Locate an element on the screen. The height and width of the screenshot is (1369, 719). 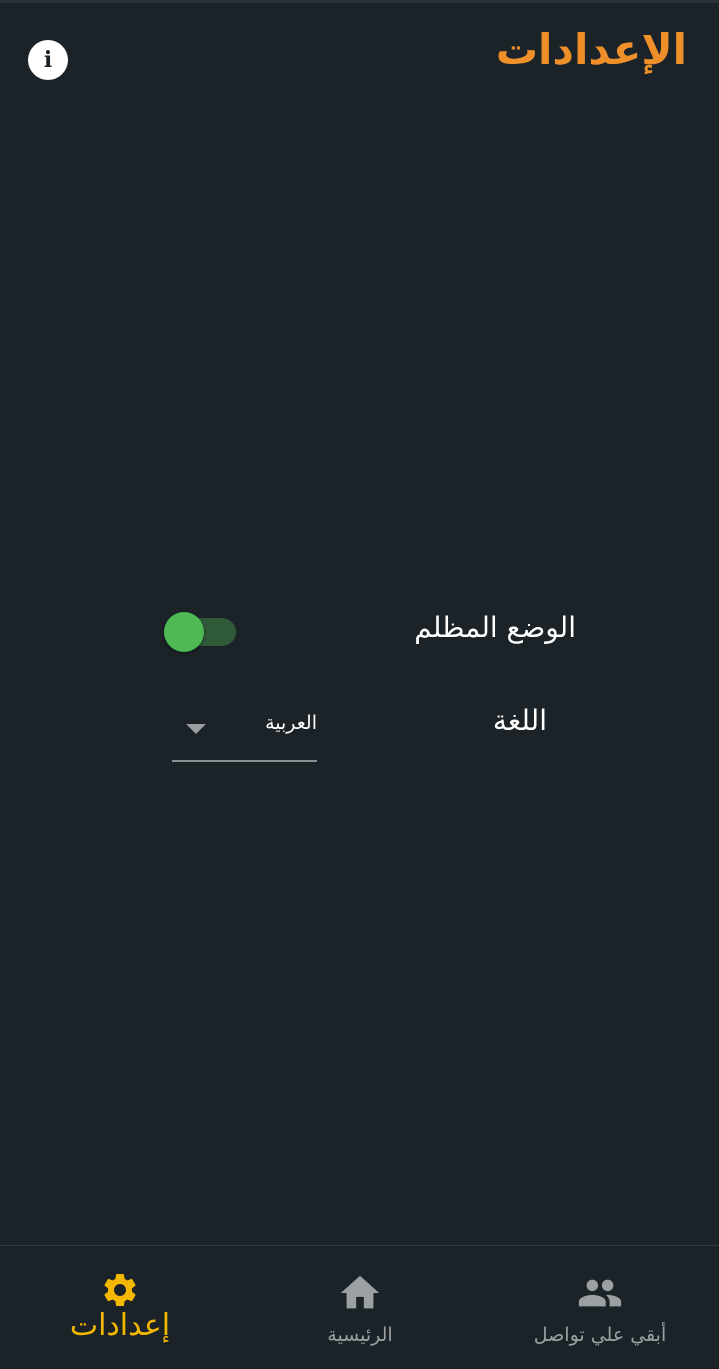
nav-item-contact-label: أبقي علي تواصل is located at coordinates (600, 1335).